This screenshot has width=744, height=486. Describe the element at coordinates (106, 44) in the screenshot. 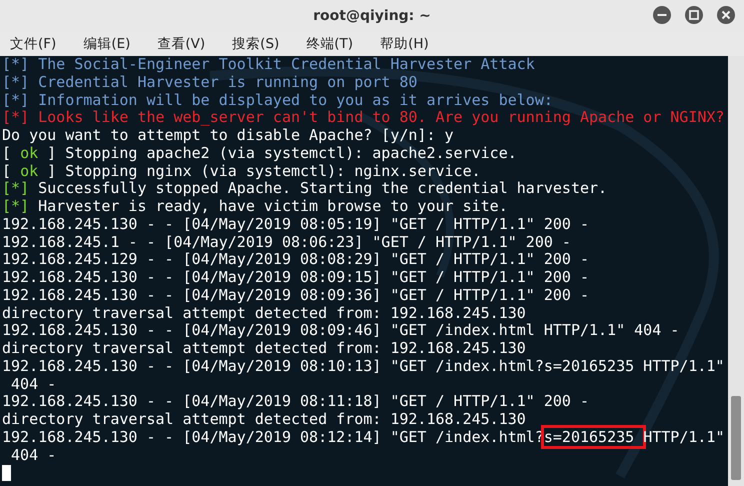

I see `menu-item: 编辑(E)` at that location.